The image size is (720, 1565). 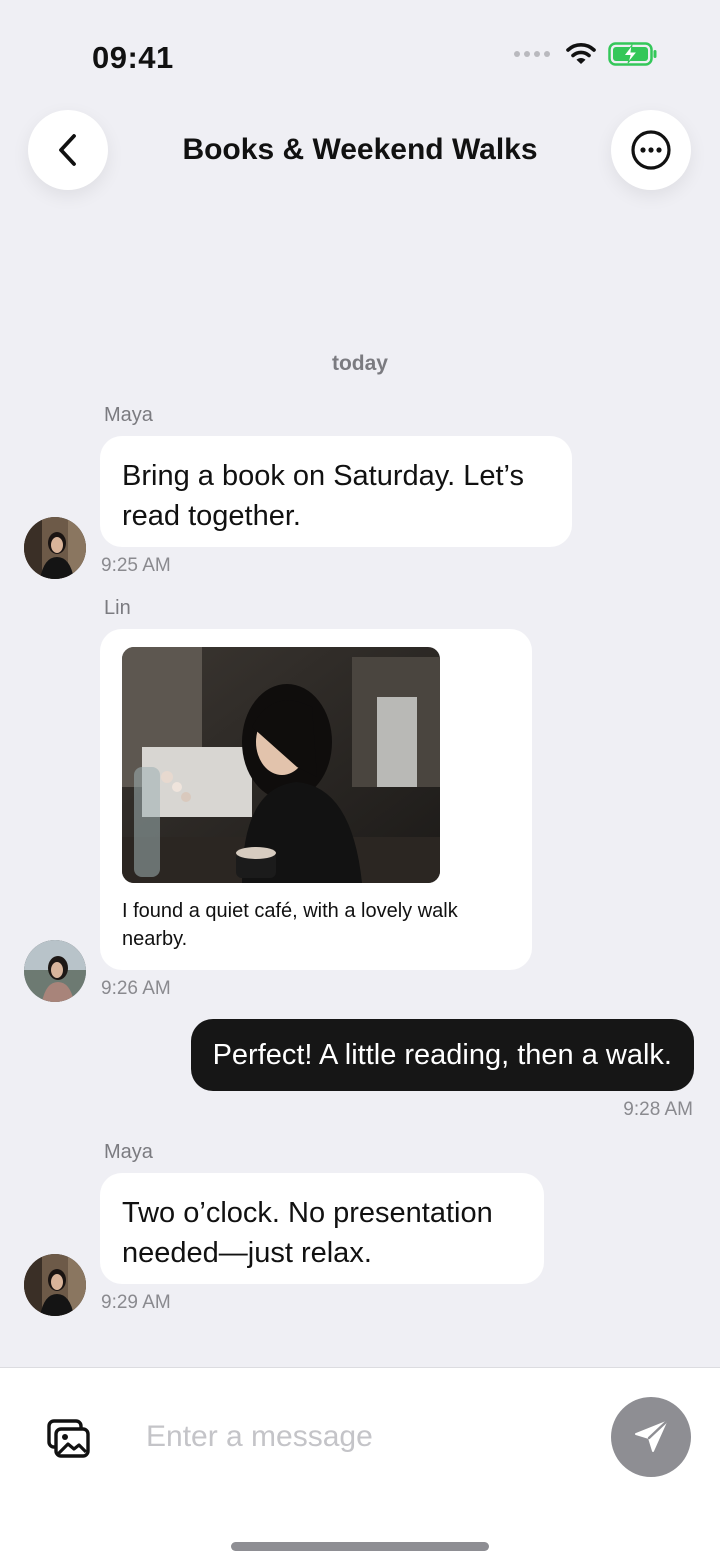 I want to click on home-indicator, so click(x=360, y=1546).